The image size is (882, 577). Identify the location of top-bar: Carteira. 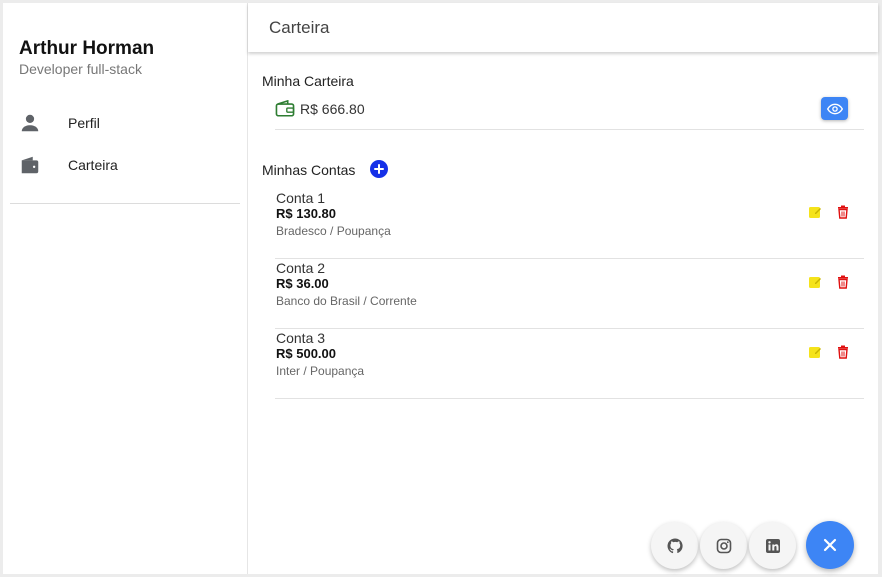
(563, 27).